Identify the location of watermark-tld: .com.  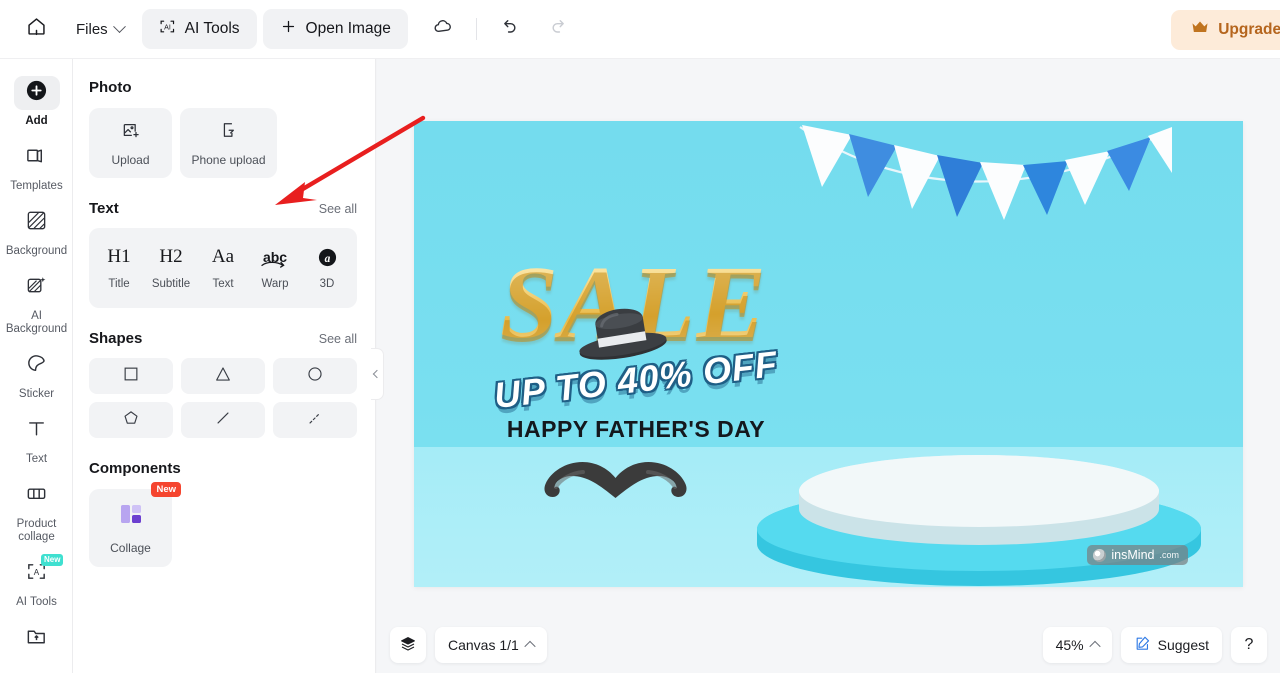
(1169, 555).